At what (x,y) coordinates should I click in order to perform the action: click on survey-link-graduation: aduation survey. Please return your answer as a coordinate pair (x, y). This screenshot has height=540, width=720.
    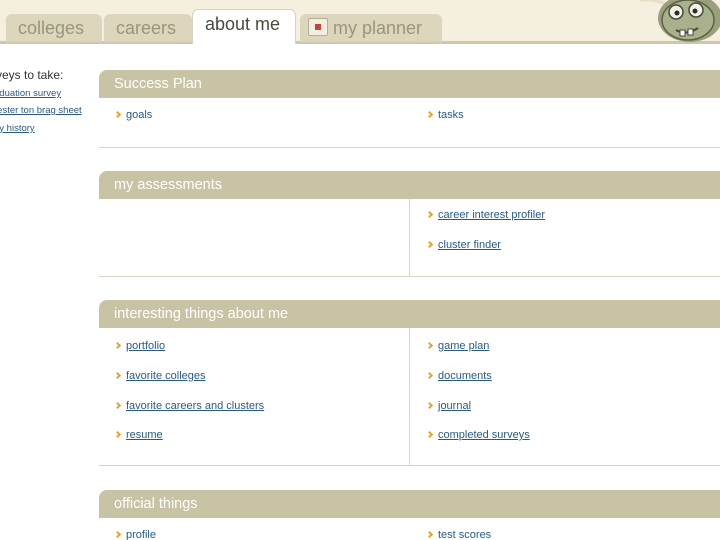
    Looking at the image, I should click on (30, 93).